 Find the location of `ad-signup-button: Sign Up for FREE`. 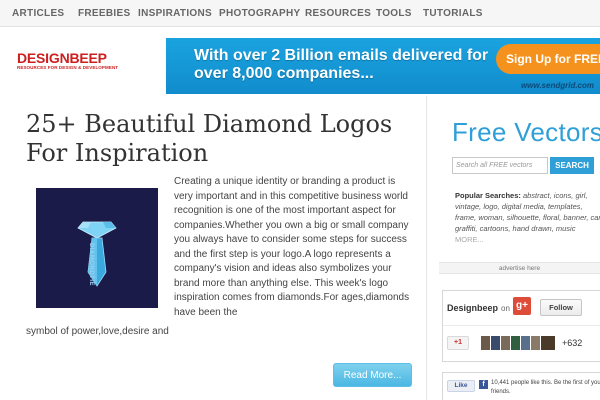

ad-signup-button: Sign Up for FREE is located at coordinates (548, 59).